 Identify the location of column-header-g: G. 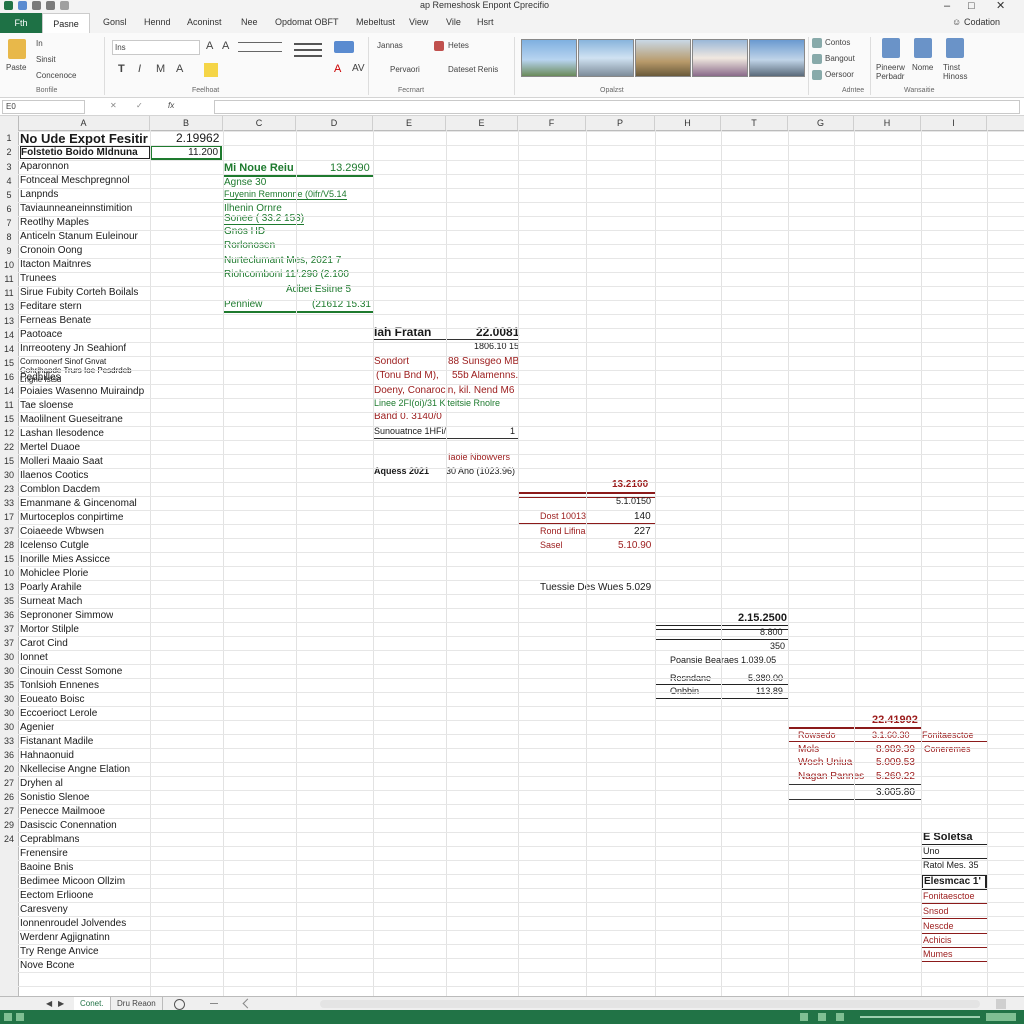
(821, 123).